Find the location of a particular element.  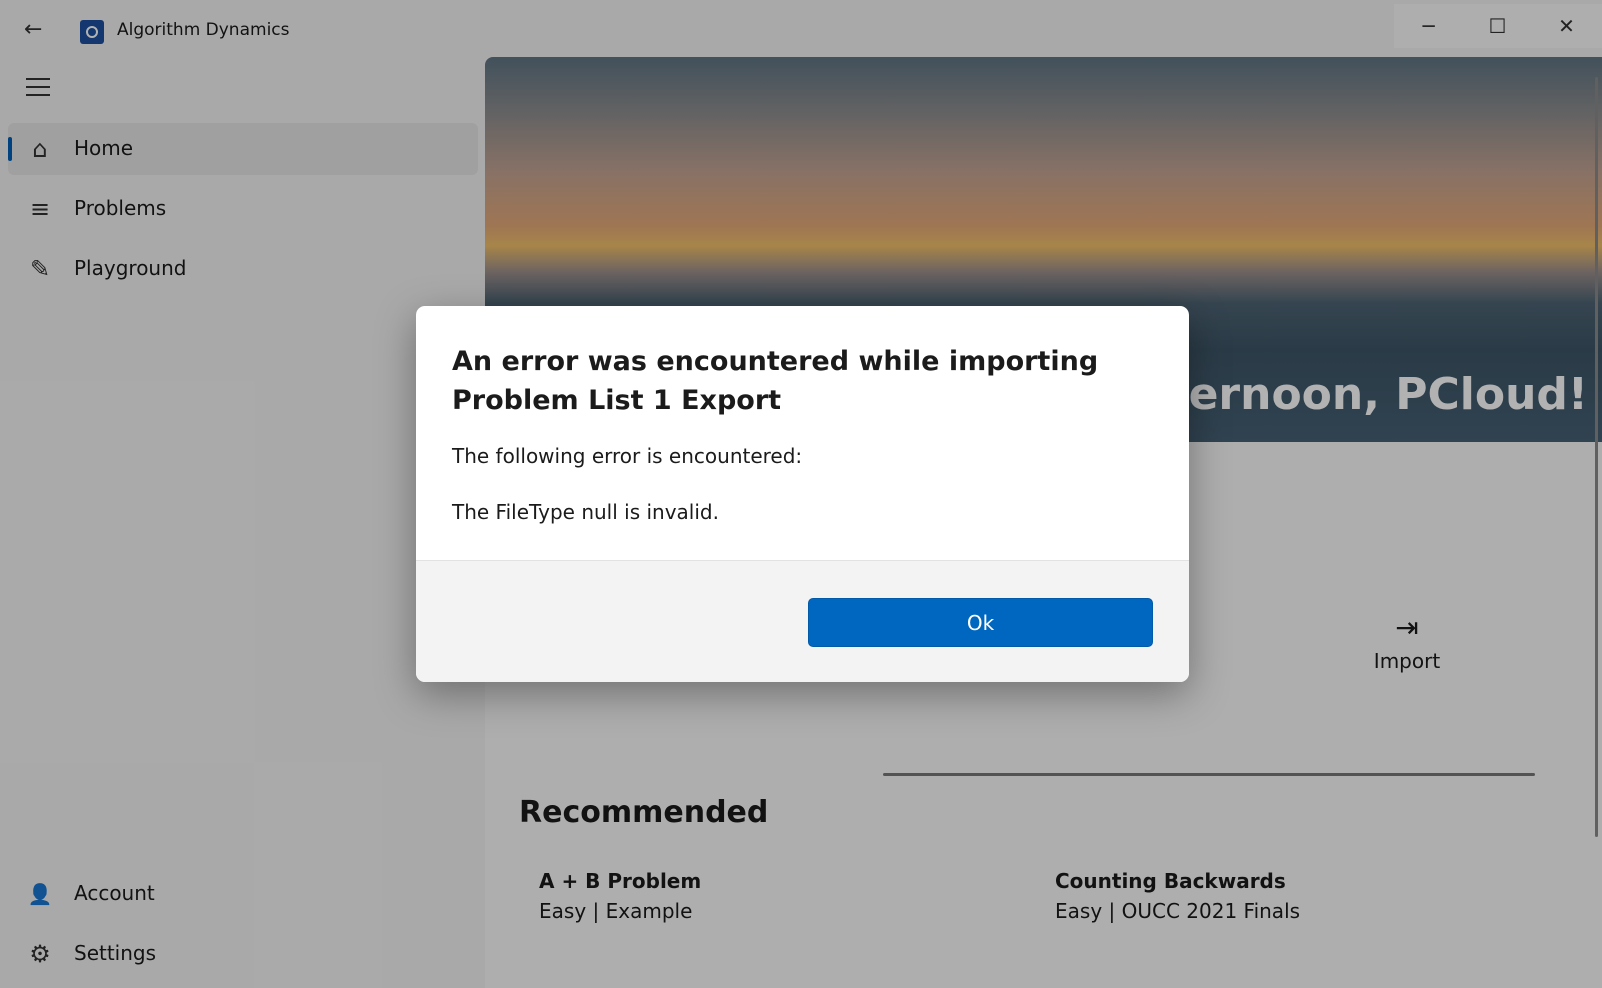

ok-button: Ok is located at coordinates (980, 622).